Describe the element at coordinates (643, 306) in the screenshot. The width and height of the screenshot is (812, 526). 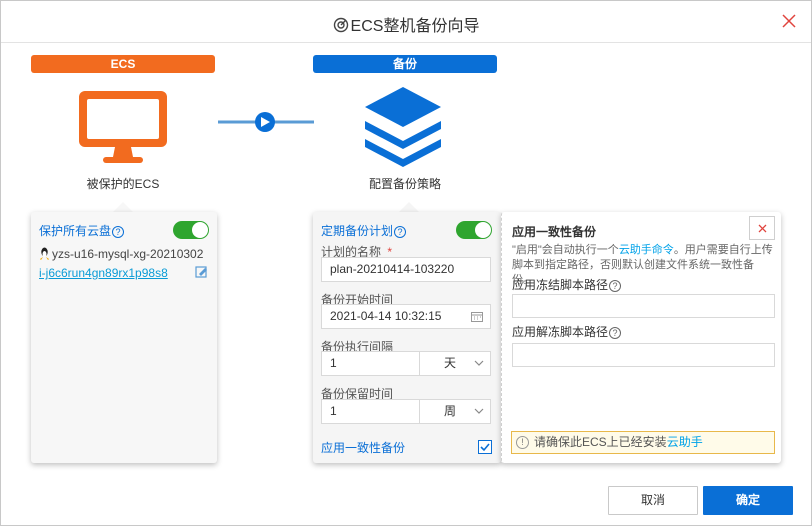
I see `freeze-script-input` at that location.